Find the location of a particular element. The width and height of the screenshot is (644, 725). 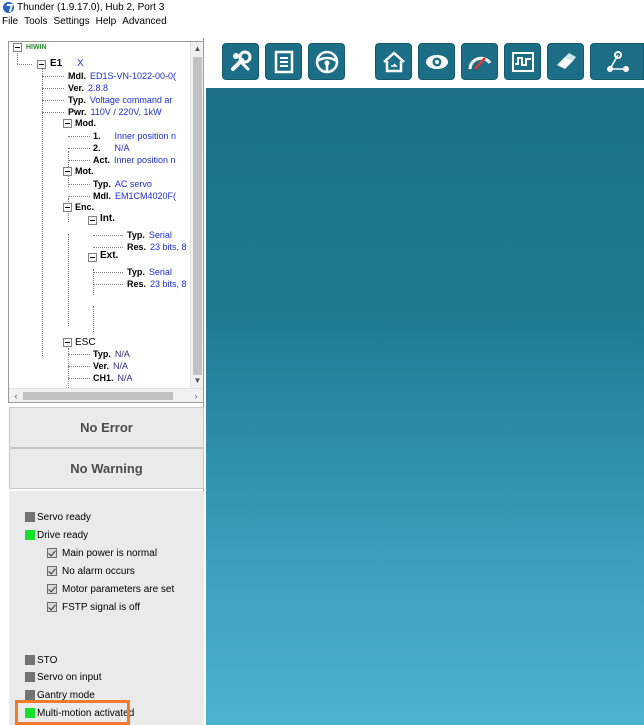

title-bar: Thunder (1.9.17.0), Hub 2, Port 3 is located at coordinates (322, 7).